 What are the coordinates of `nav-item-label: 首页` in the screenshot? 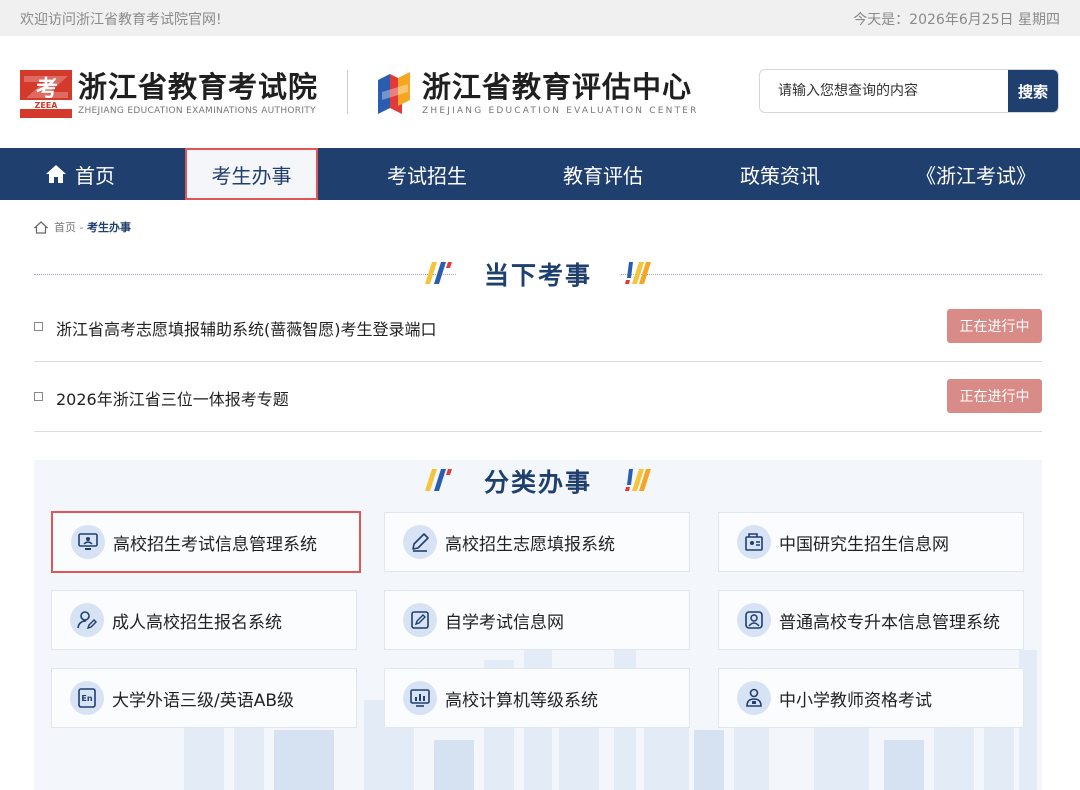 It's located at (95, 175).